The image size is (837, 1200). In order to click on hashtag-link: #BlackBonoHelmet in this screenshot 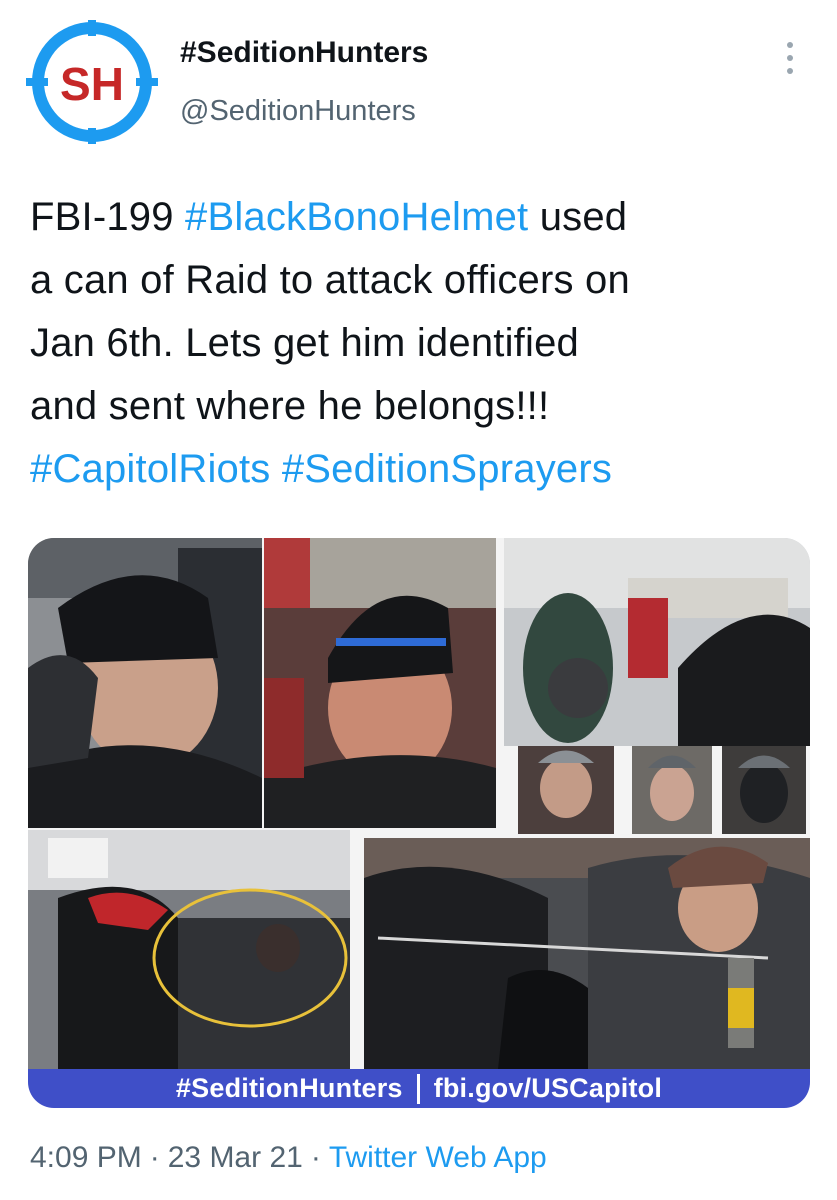, I will do `click(356, 217)`.